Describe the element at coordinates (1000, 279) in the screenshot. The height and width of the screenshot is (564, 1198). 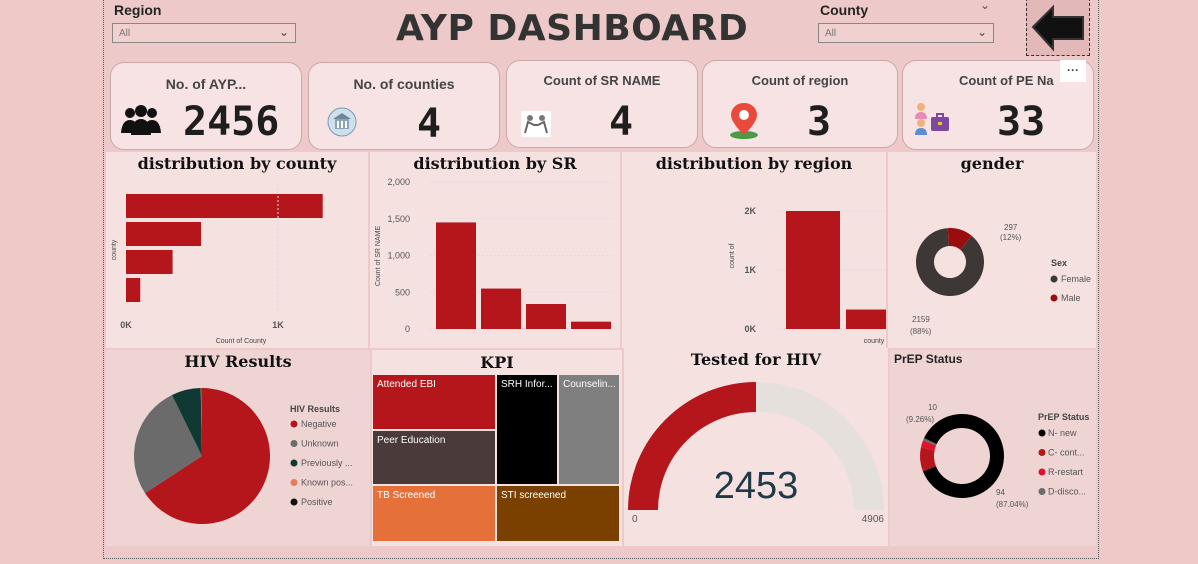
I see `gender-donut-chart: 2159 (88%) 297(12%) Sex Female Male` at that location.